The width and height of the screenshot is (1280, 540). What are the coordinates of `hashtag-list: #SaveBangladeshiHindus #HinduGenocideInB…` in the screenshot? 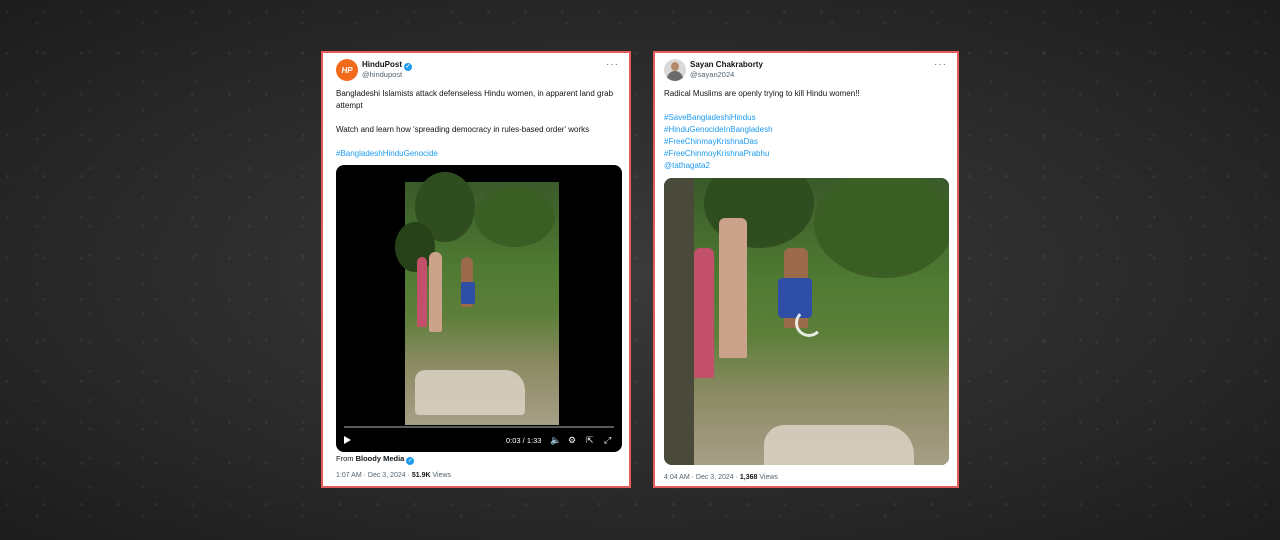 It's located at (804, 142).